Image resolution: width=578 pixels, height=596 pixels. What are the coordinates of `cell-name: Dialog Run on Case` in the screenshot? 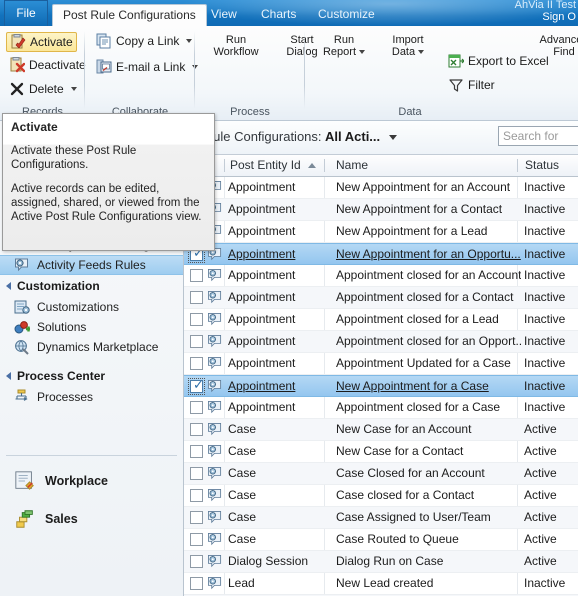 It's located at (428, 561).